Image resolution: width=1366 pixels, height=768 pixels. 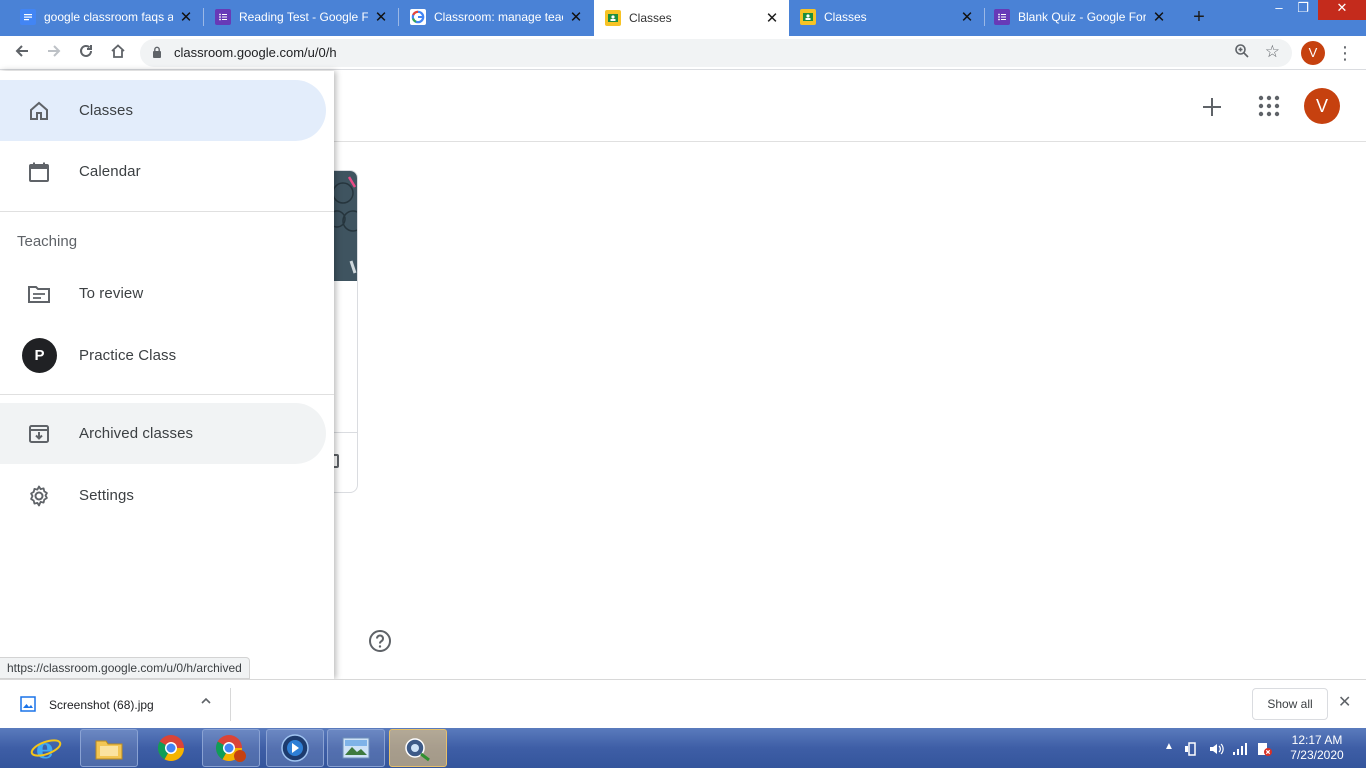 I want to click on internet-explorer-icon: e, so click(x=46, y=748).